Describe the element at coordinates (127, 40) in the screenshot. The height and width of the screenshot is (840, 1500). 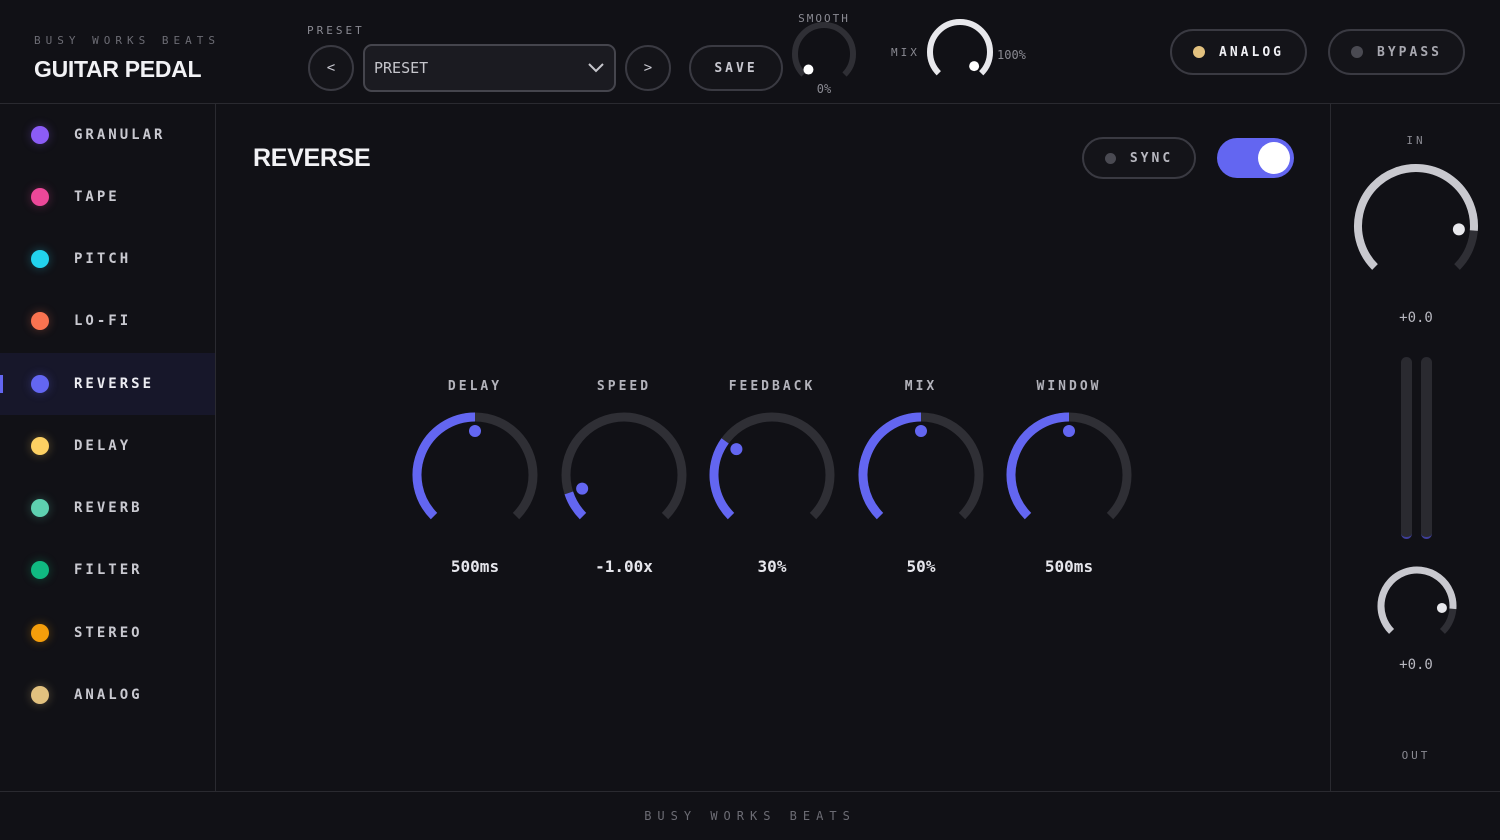
I see `brand-subtitle: BUSY WORKS BEATS` at that location.